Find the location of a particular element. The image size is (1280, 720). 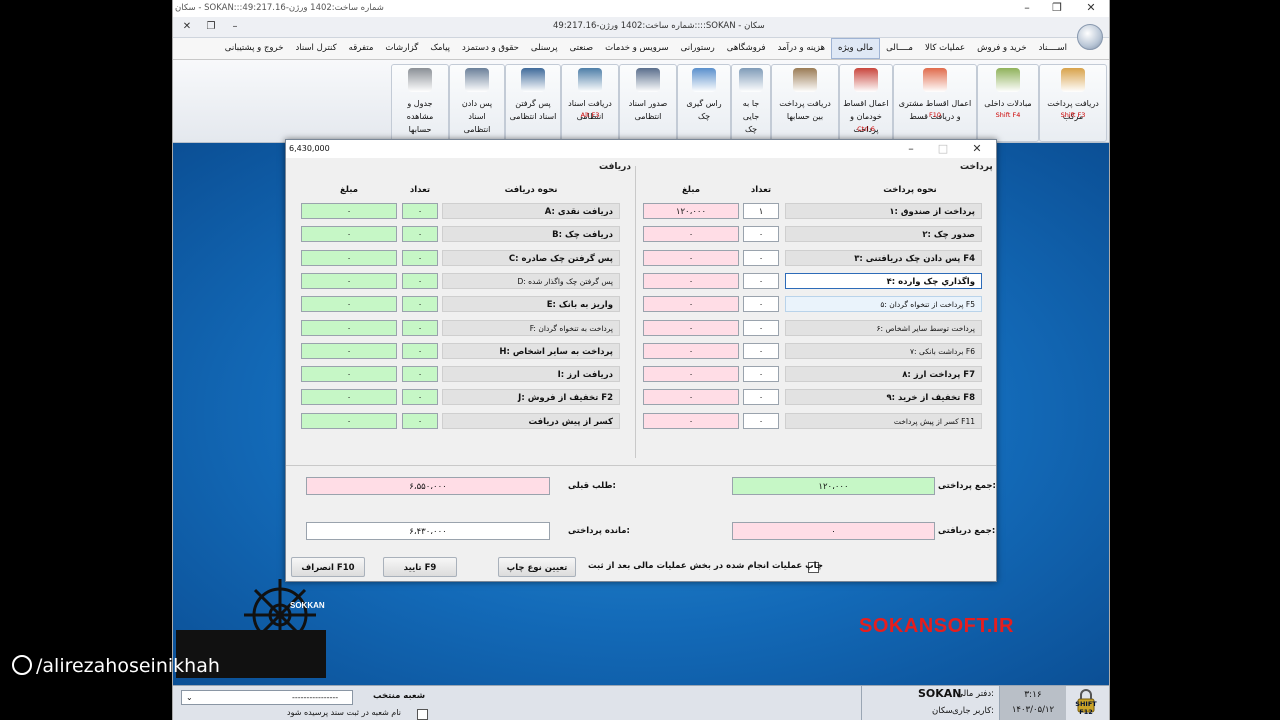

payment-method-row: ۳: پس دادن چک دریافتنی F4 is located at coordinates (883, 257).